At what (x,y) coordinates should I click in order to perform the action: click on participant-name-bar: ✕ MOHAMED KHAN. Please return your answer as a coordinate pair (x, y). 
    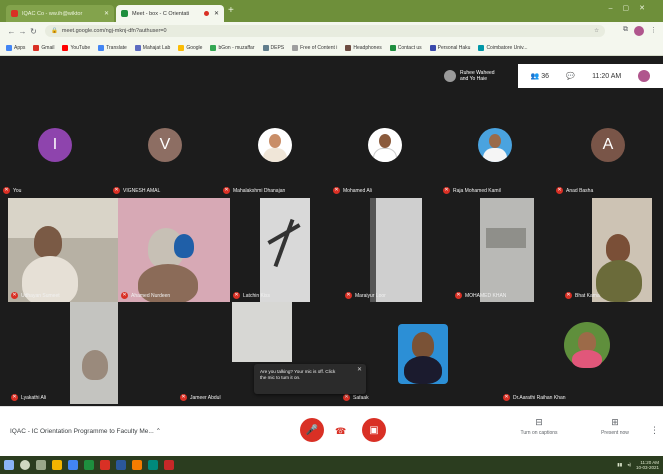
    Looking at the image, I should click on (480, 295).